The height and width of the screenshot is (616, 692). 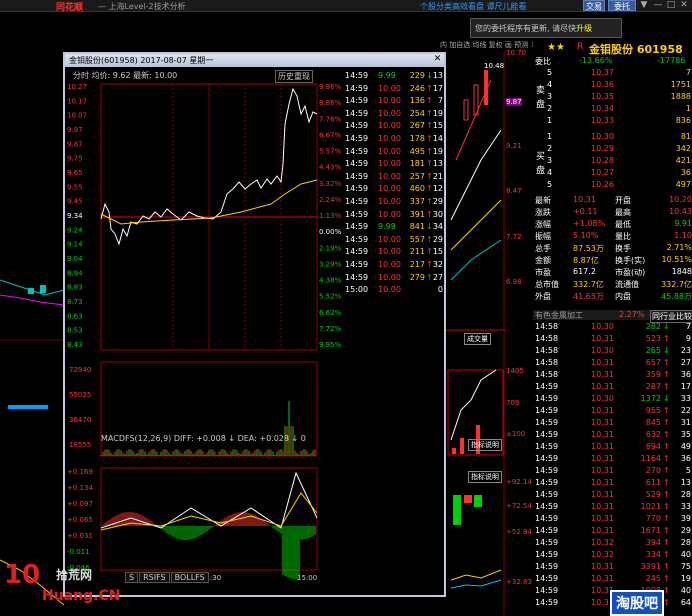 I want to click on tick-volume: 229, so click(x=417, y=75).